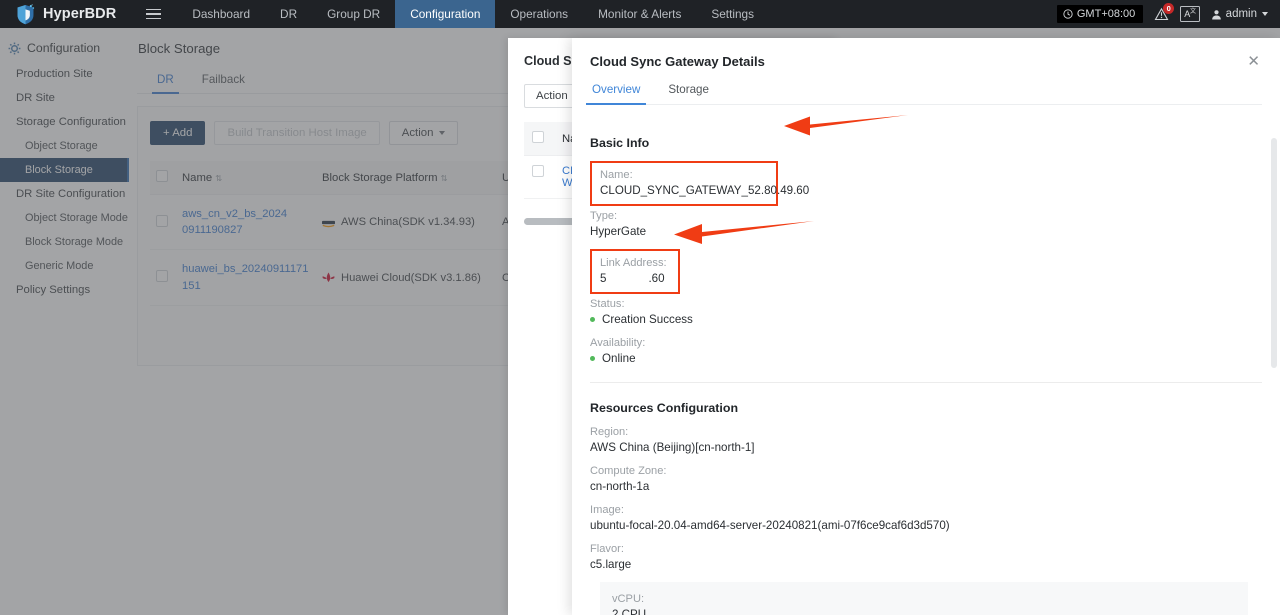 Image resolution: width=1280 pixels, height=615 pixels. What do you see at coordinates (627, 277) in the screenshot?
I see `redacted-mask` at bounding box center [627, 277].